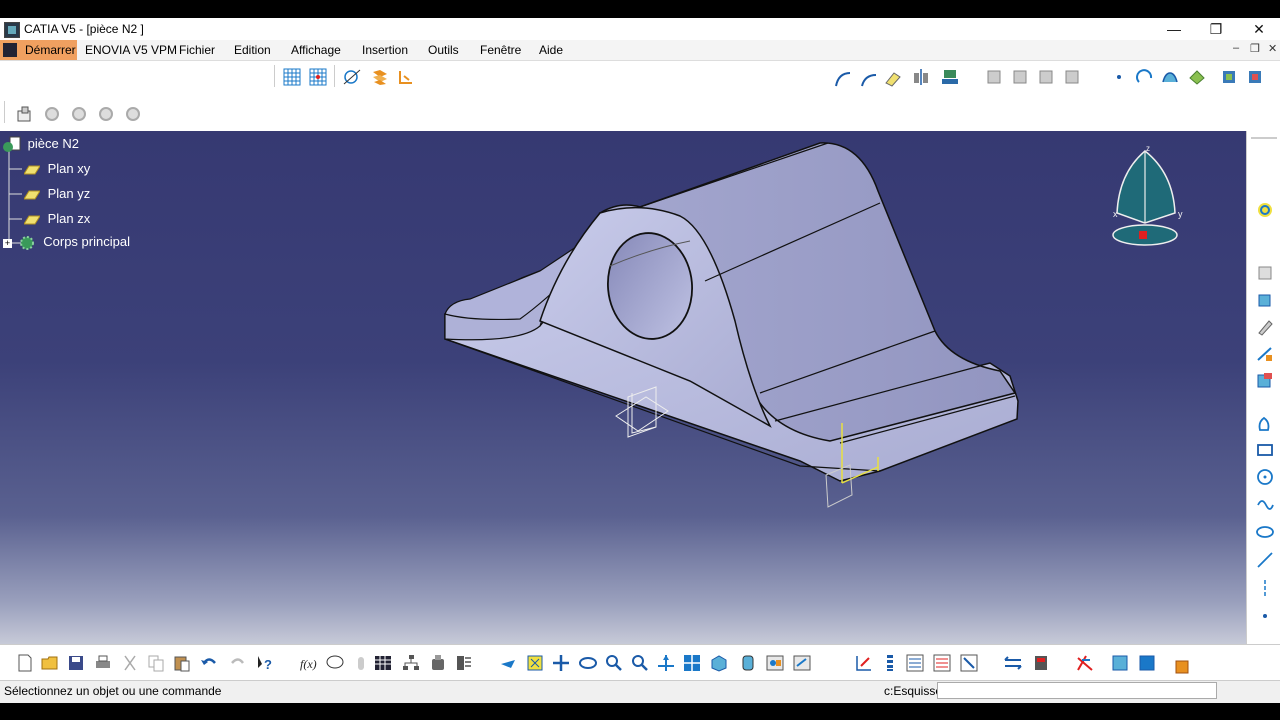  What do you see at coordinates (640, 663) in the screenshot?
I see `zoom-out-icon` at bounding box center [640, 663].